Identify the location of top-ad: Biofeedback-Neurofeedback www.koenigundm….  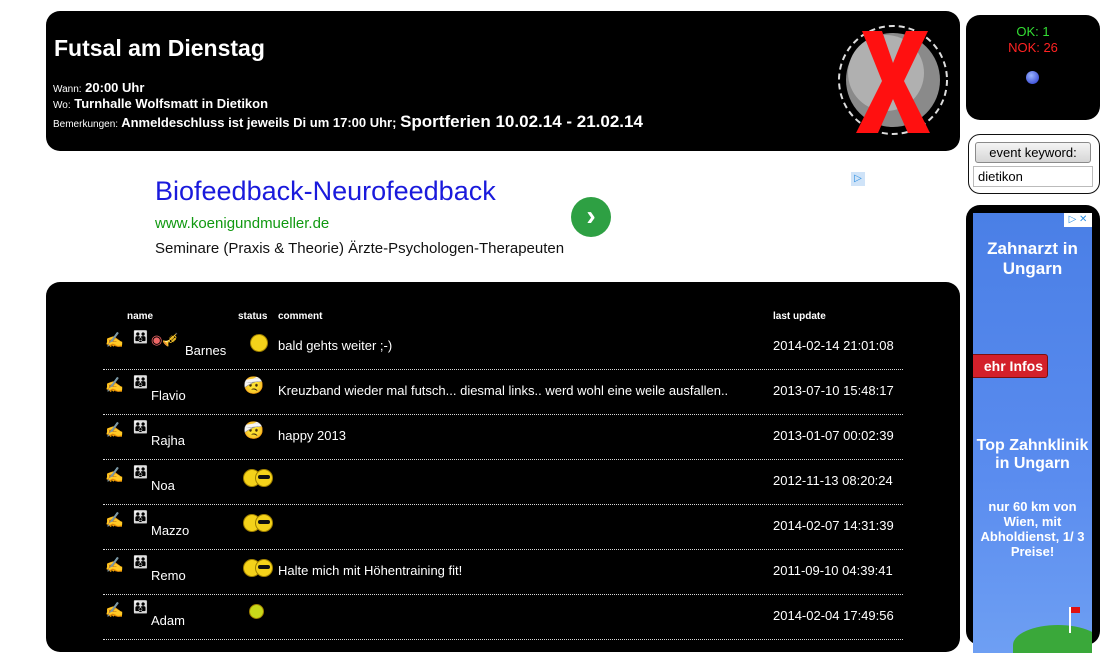
(515, 220).